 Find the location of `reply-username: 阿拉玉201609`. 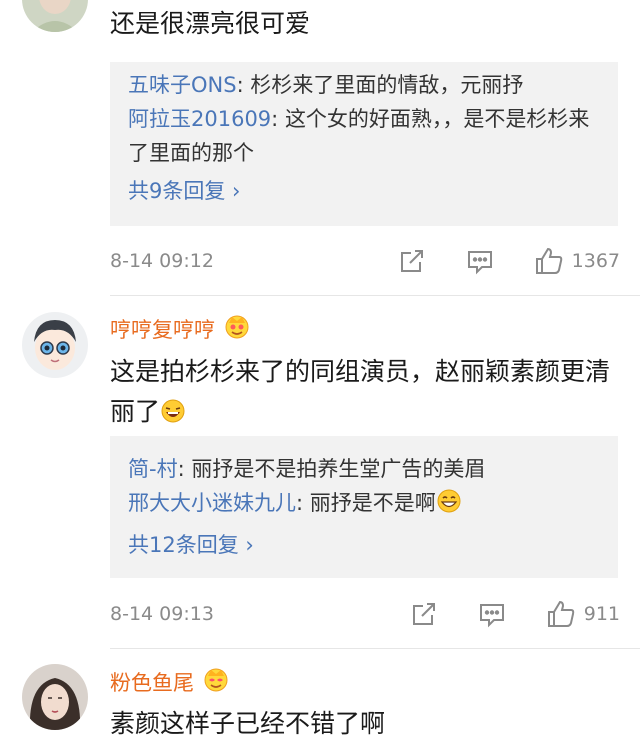

reply-username: 阿拉玉201609 is located at coordinates (199, 119).